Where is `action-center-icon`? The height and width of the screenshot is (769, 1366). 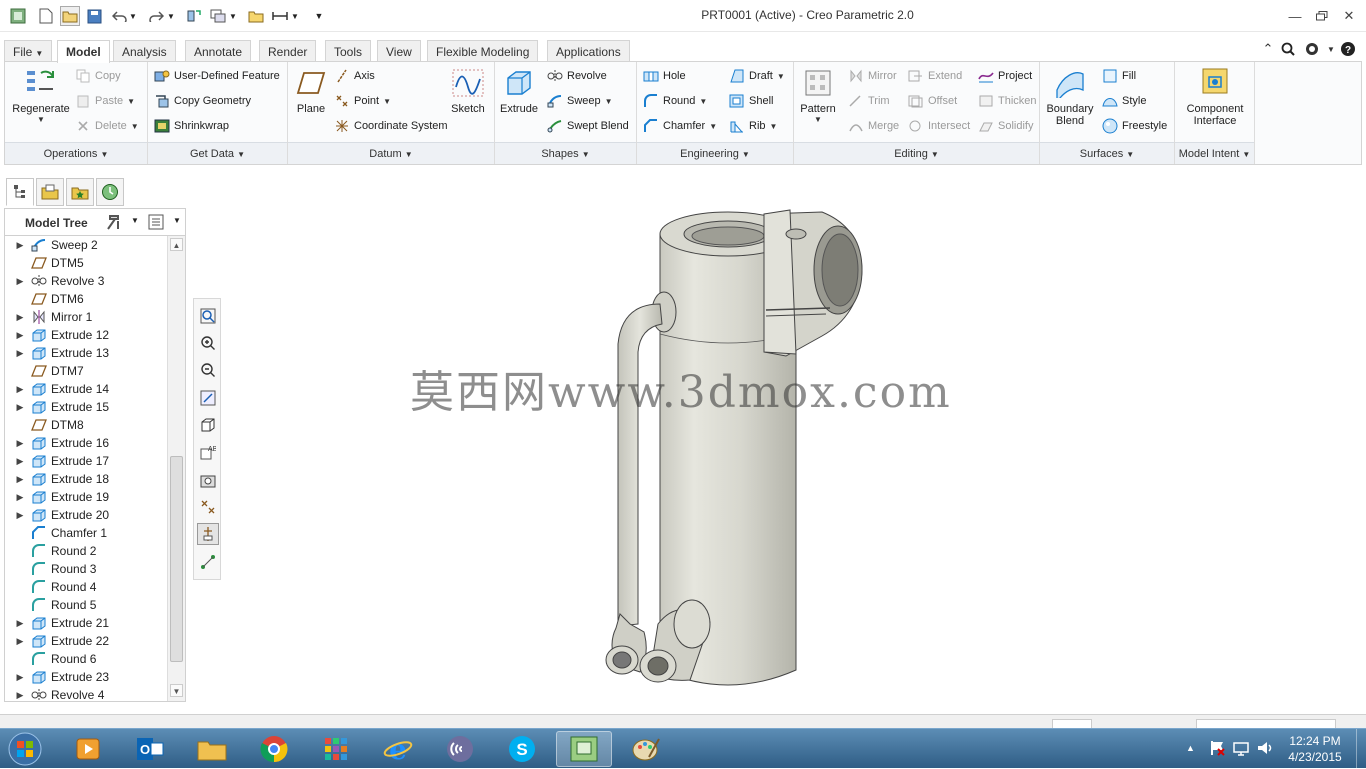 action-center-icon is located at coordinates (1217, 749).